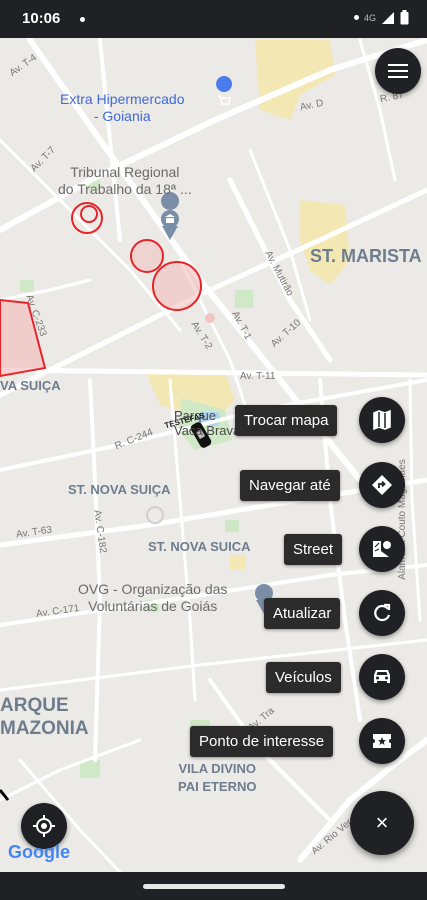 The height and width of the screenshot is (900, 427). I want to click on refresh-icon, so click(382, 612).